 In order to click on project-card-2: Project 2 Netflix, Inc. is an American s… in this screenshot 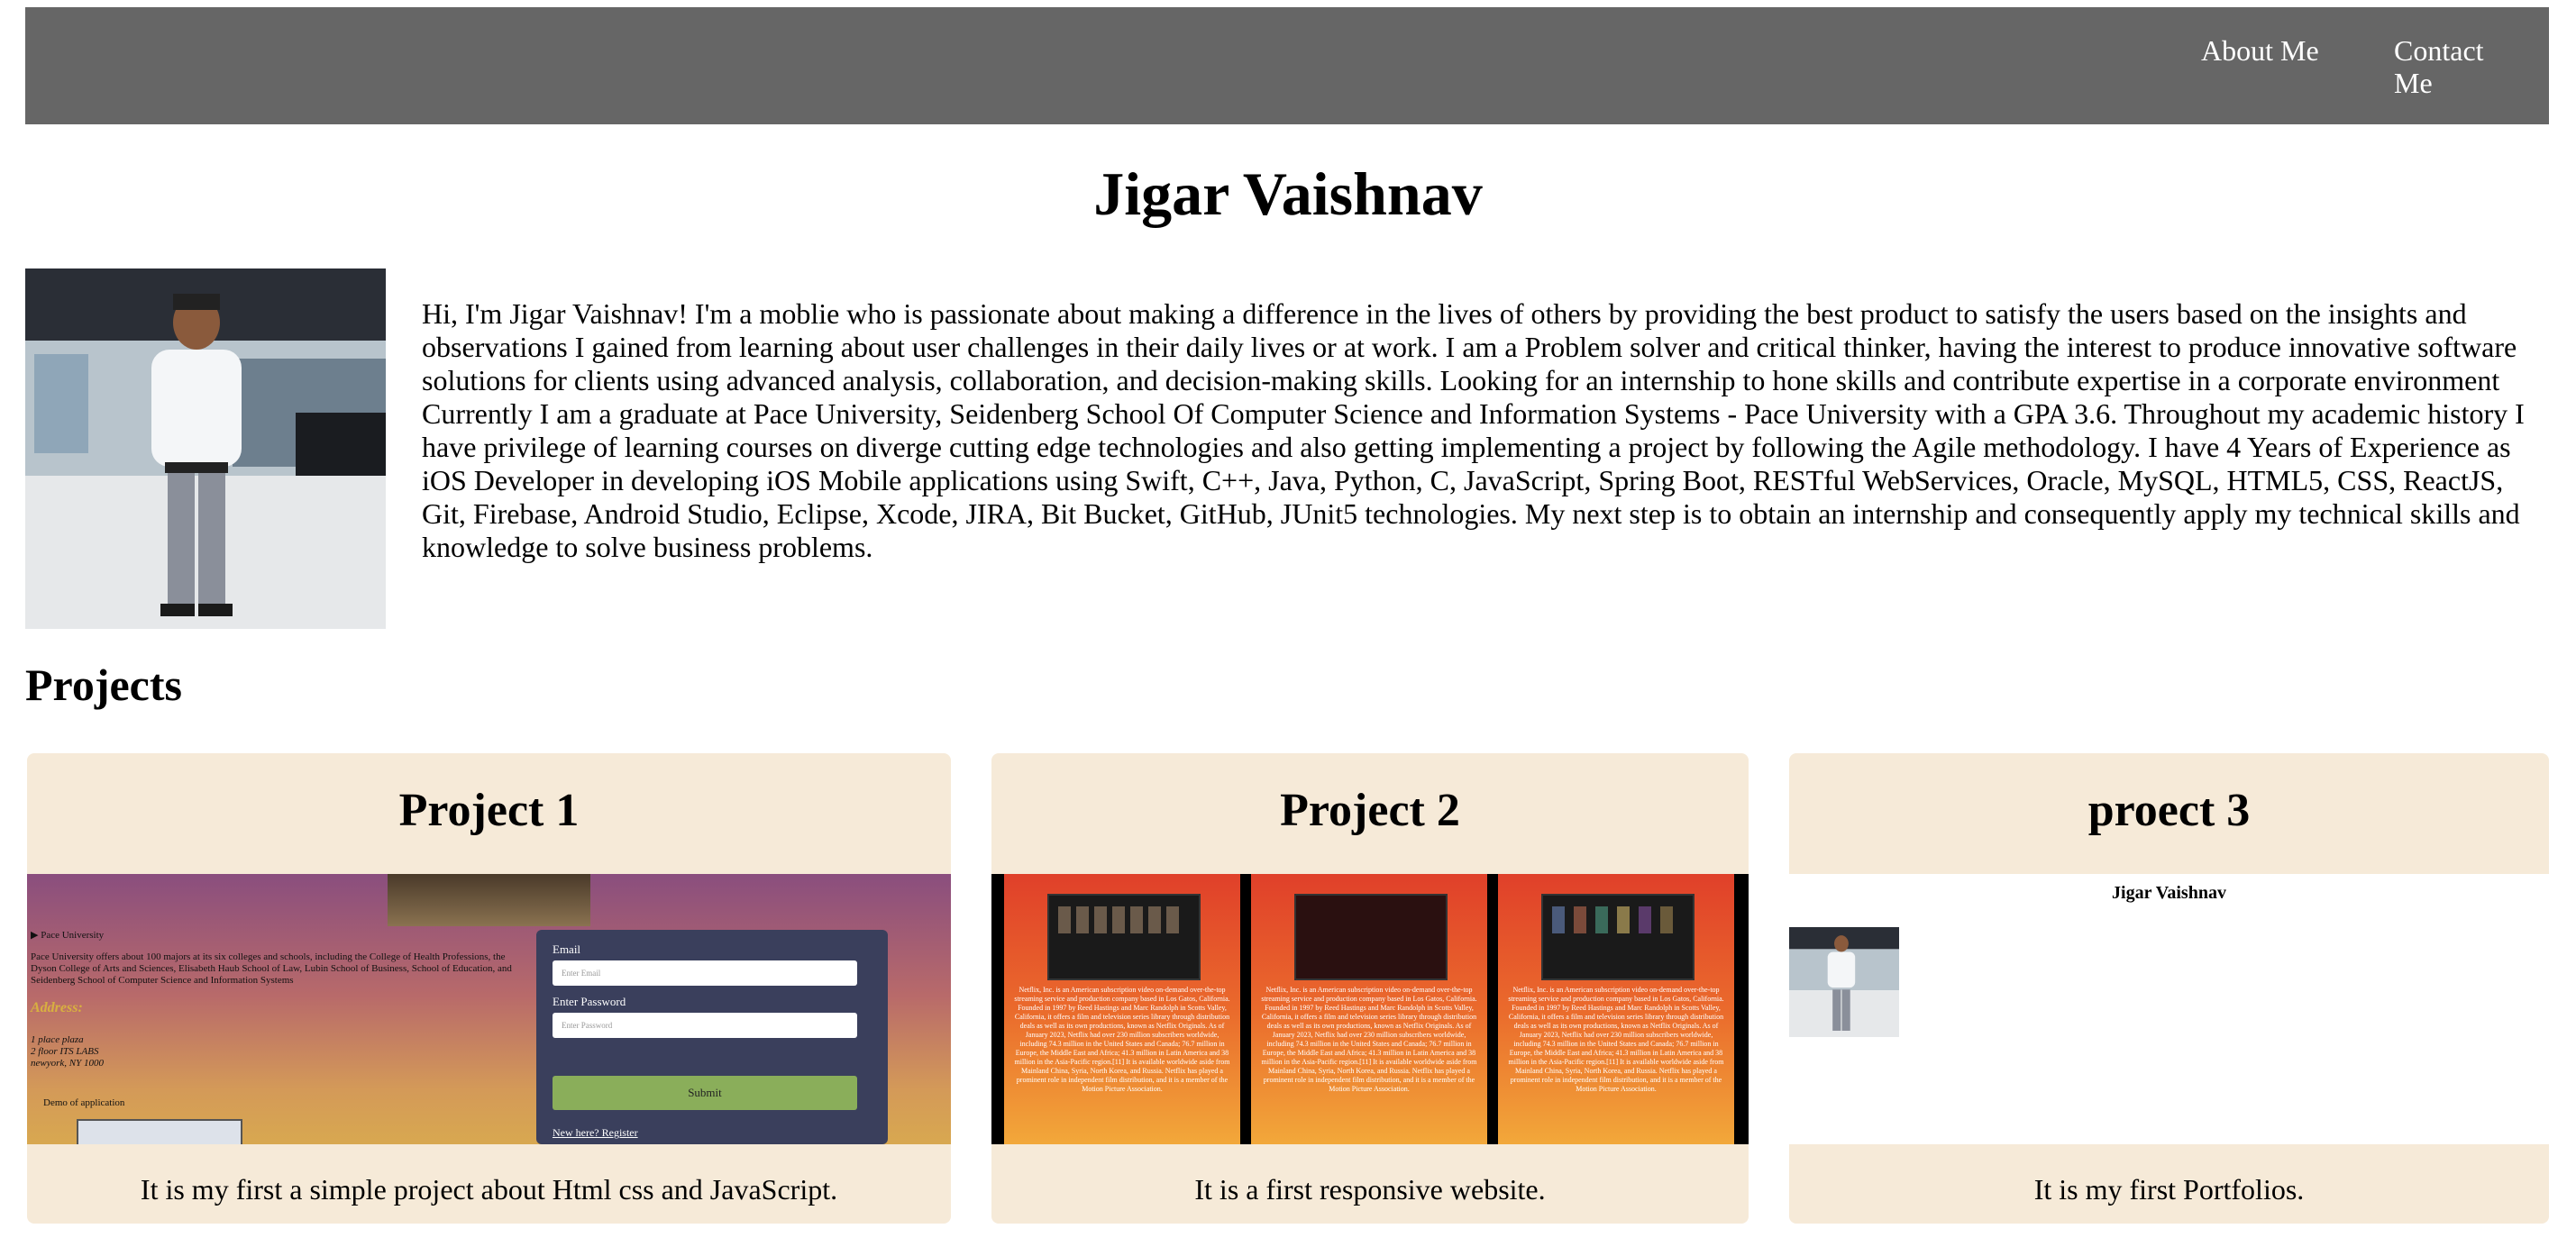, I will do `click(1370, 989)`.